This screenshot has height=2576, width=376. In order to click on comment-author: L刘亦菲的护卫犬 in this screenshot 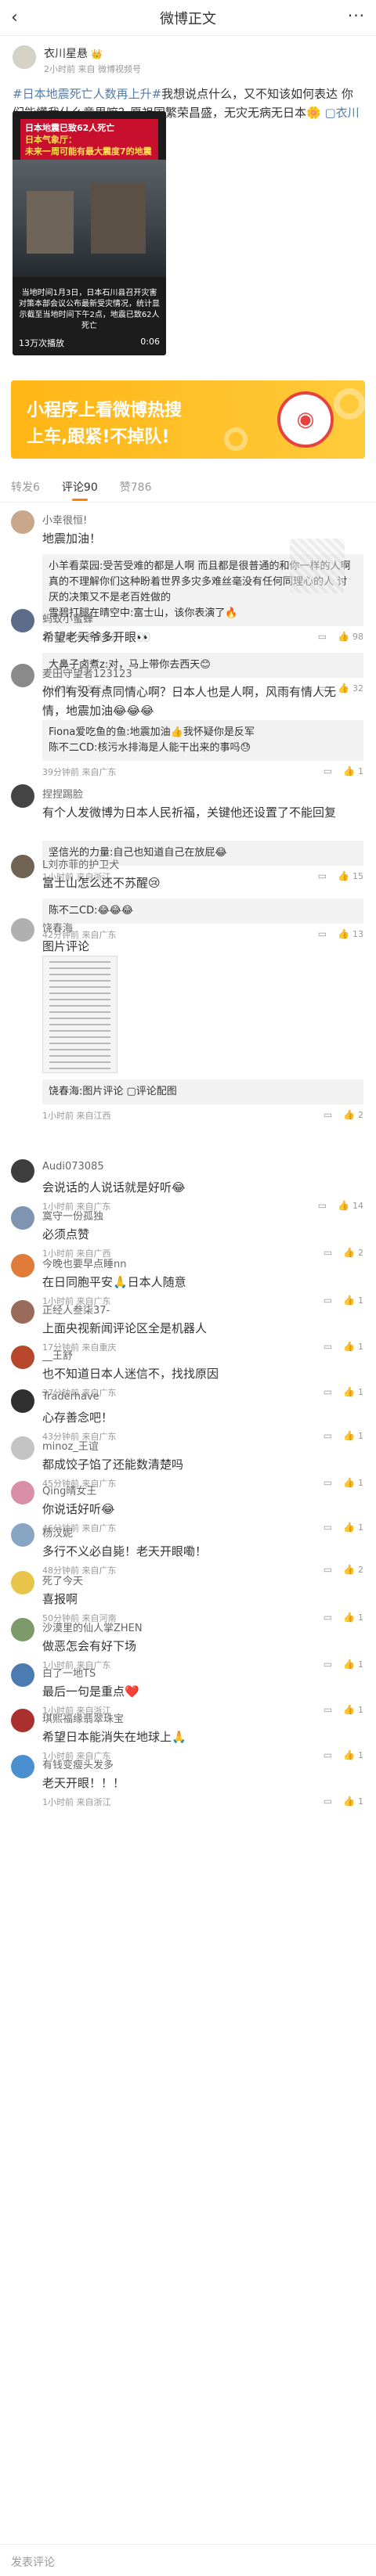, I will do `click(80, 863)`.